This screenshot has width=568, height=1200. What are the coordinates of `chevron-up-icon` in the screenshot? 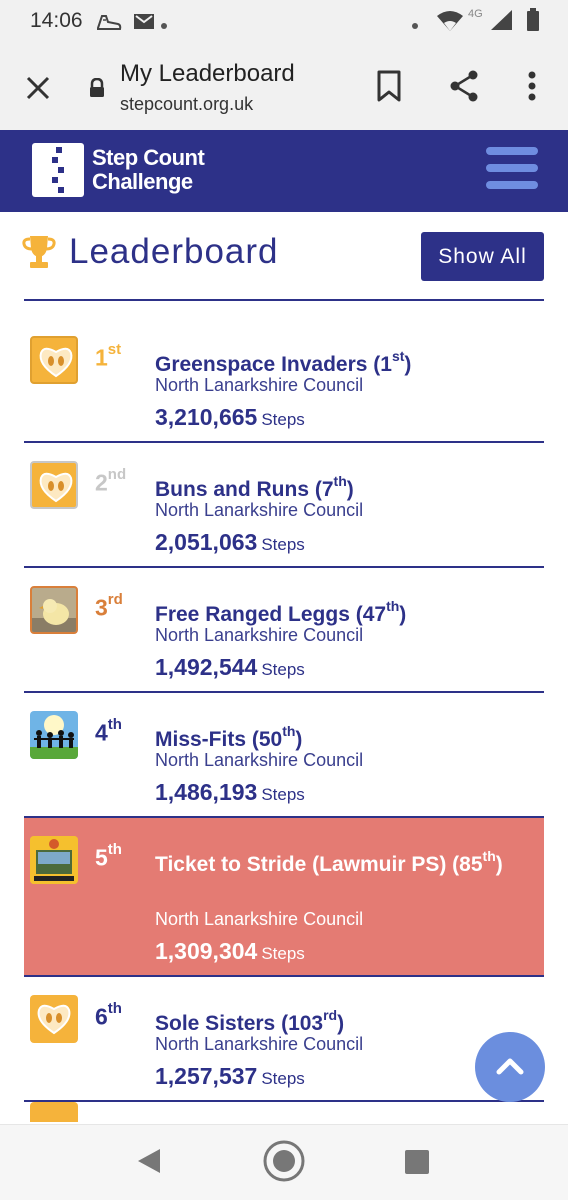 It's located at (510, 1082).